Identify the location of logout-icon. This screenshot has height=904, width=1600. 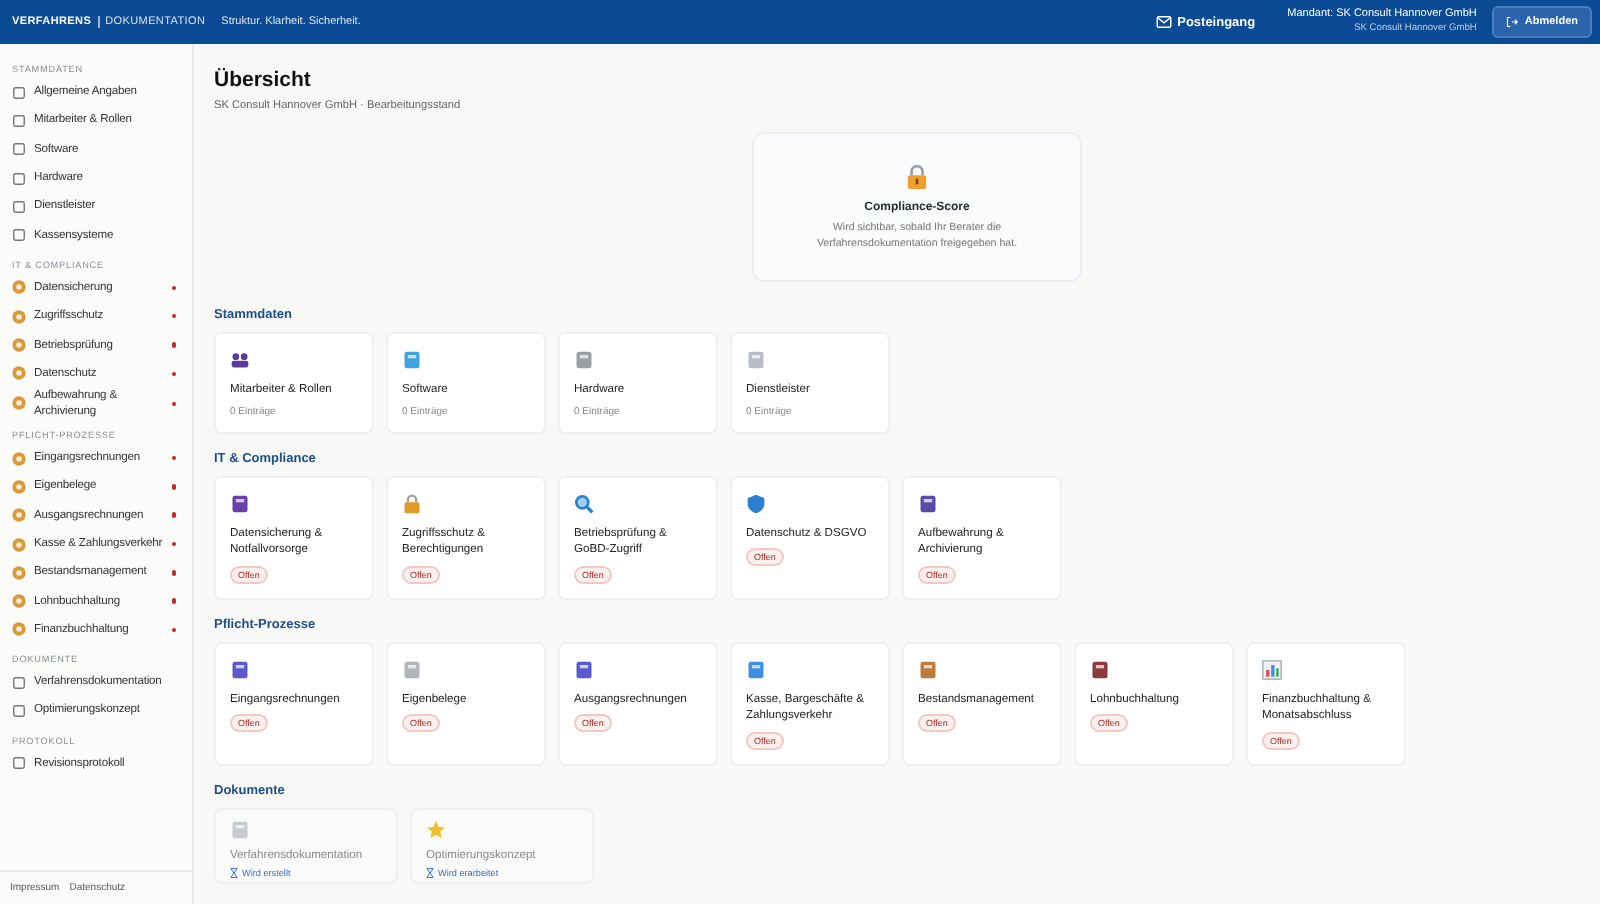
(1512, 22).